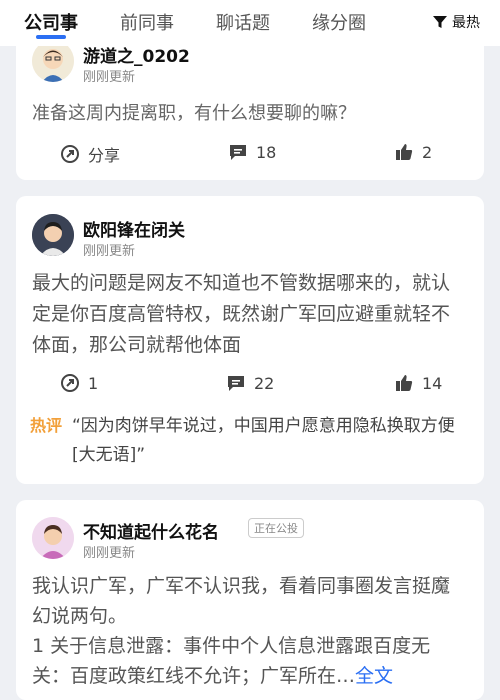 The image size is (500, 700). I want to click on comment-button: 18, so click(252, 152).